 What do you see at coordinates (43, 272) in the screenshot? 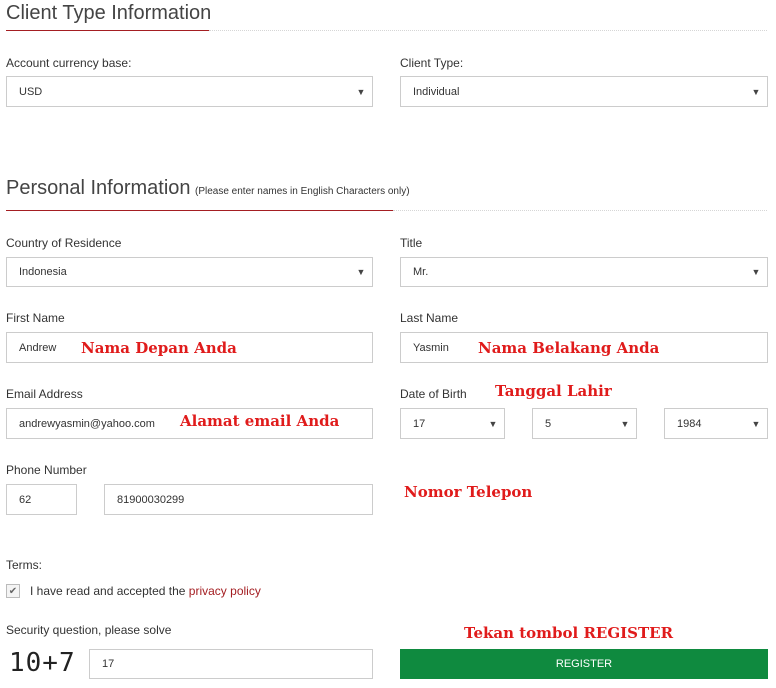
I see `country-value: Indonesia` at bounding box center [43, 272].